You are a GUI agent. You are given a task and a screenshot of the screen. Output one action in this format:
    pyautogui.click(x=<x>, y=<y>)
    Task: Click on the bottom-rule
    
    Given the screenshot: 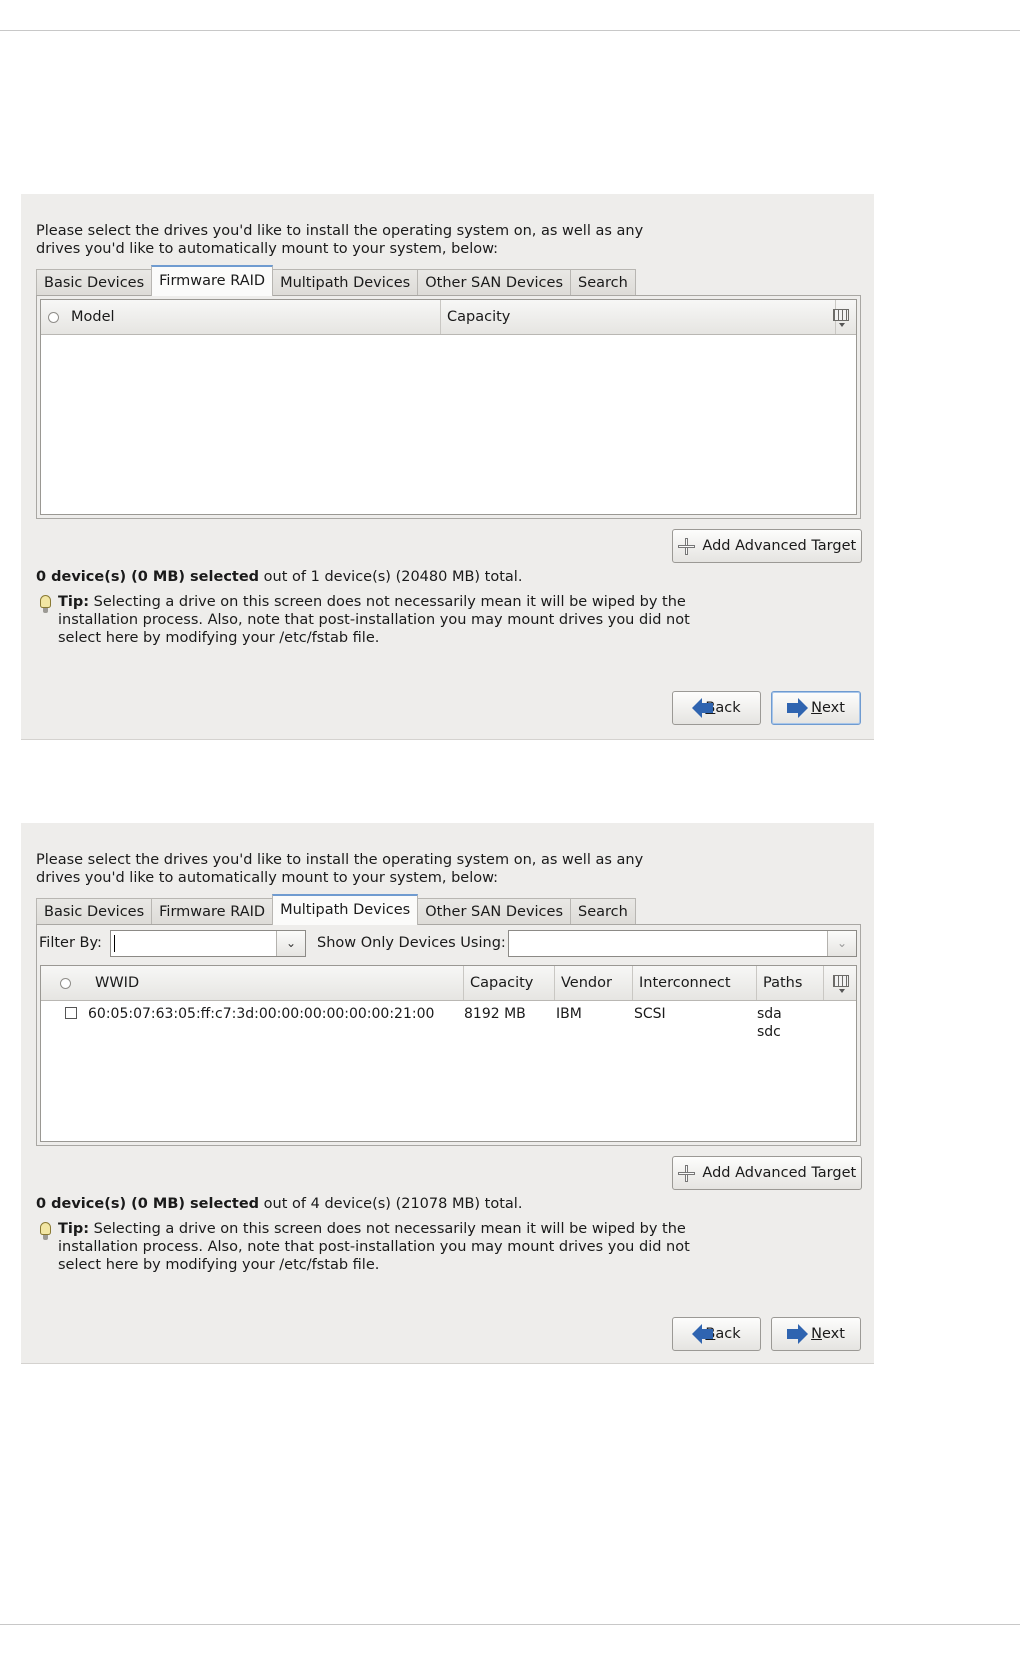 What is the action you would take?
    pyautogui.click(x=510, y=1624)
    